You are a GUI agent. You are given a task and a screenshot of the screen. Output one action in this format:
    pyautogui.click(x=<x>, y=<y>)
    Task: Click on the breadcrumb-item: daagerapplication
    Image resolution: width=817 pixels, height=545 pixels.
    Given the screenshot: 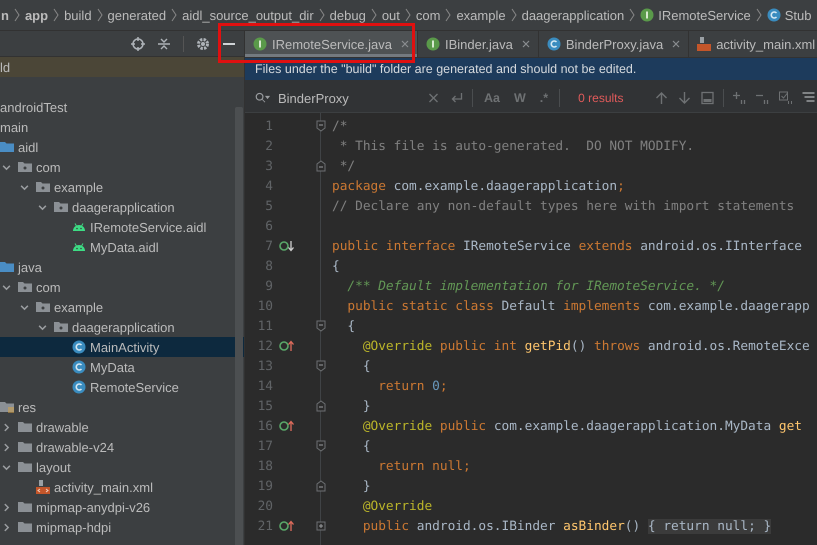 What is the action you would take?
    pyautogui.click(x=573, y=15)
    